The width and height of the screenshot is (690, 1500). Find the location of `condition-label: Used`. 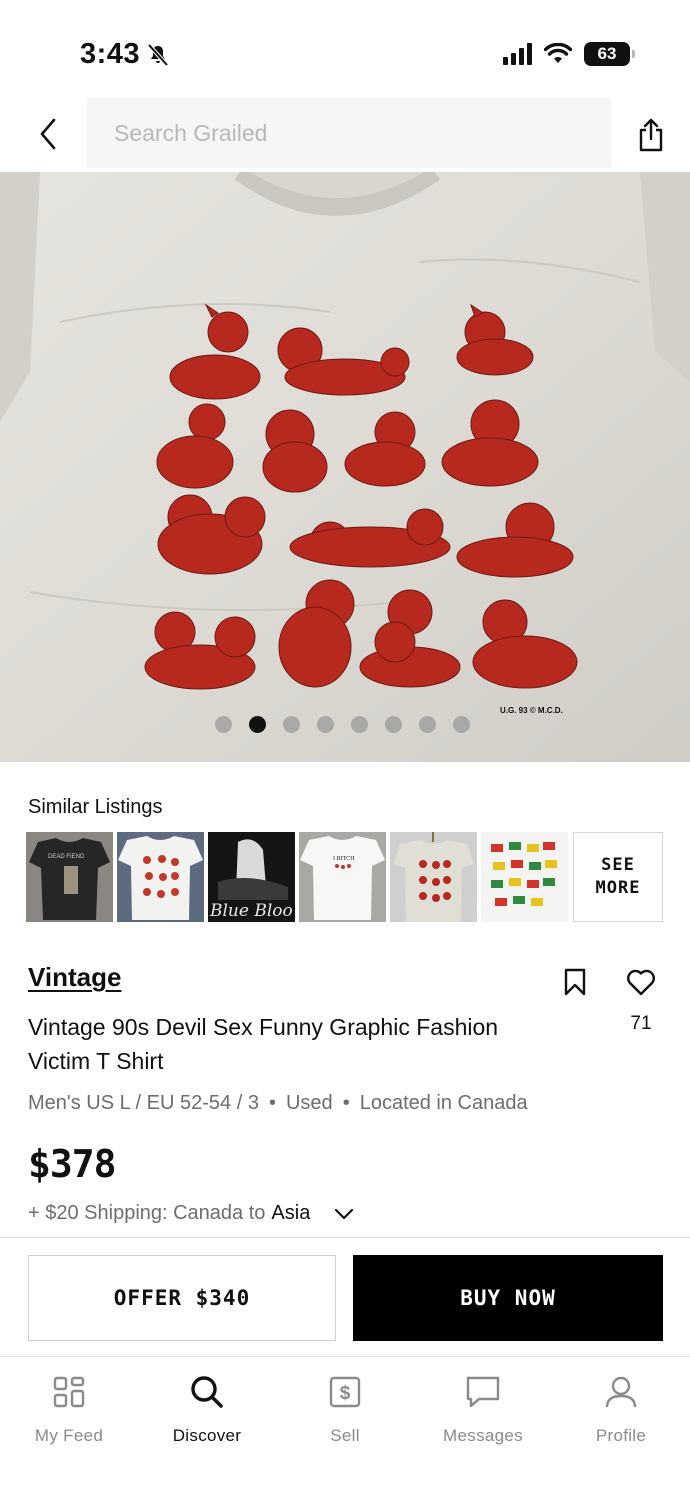

condition-label: Used is located at coordinates (309, 1103).